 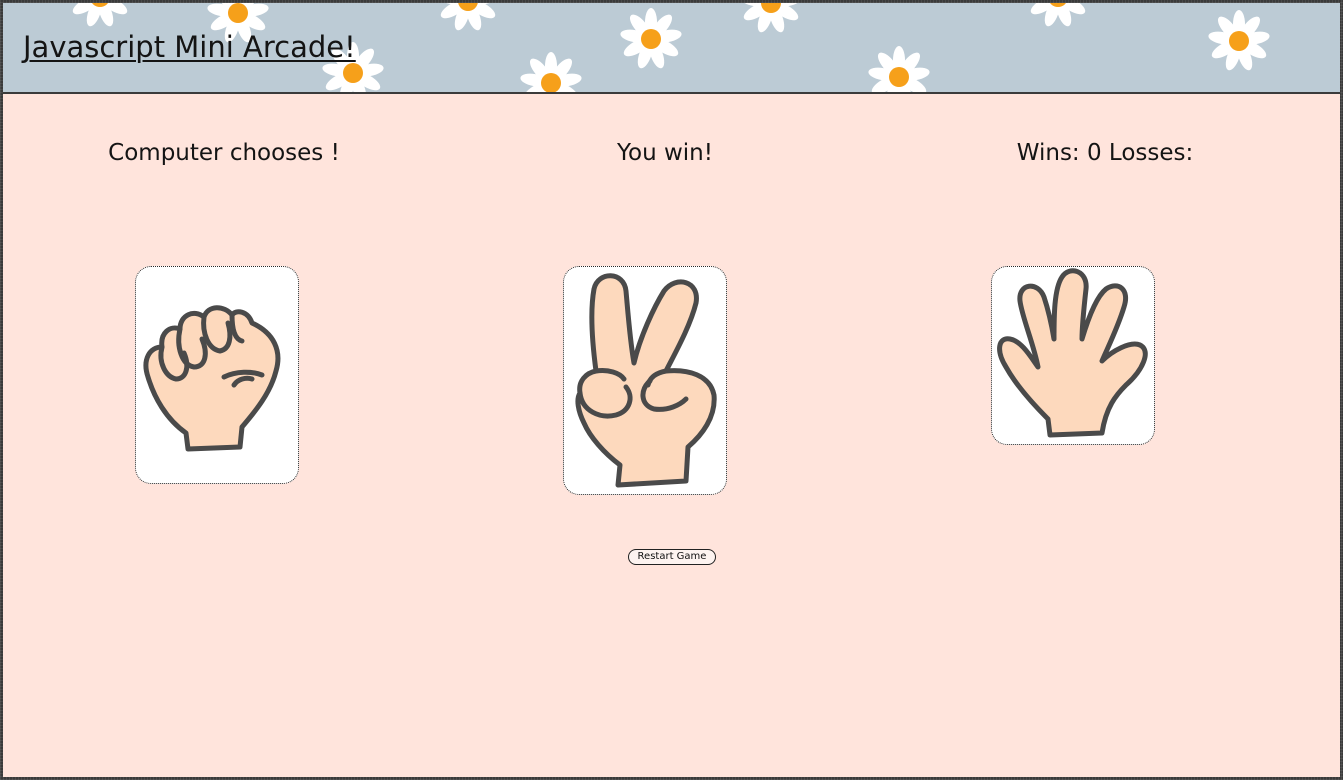 What do you see at coordinates (1105, 153) in the screenshot?
I see `score-label: Wins: 0 Losses:` at bounding box center [1105, 153].